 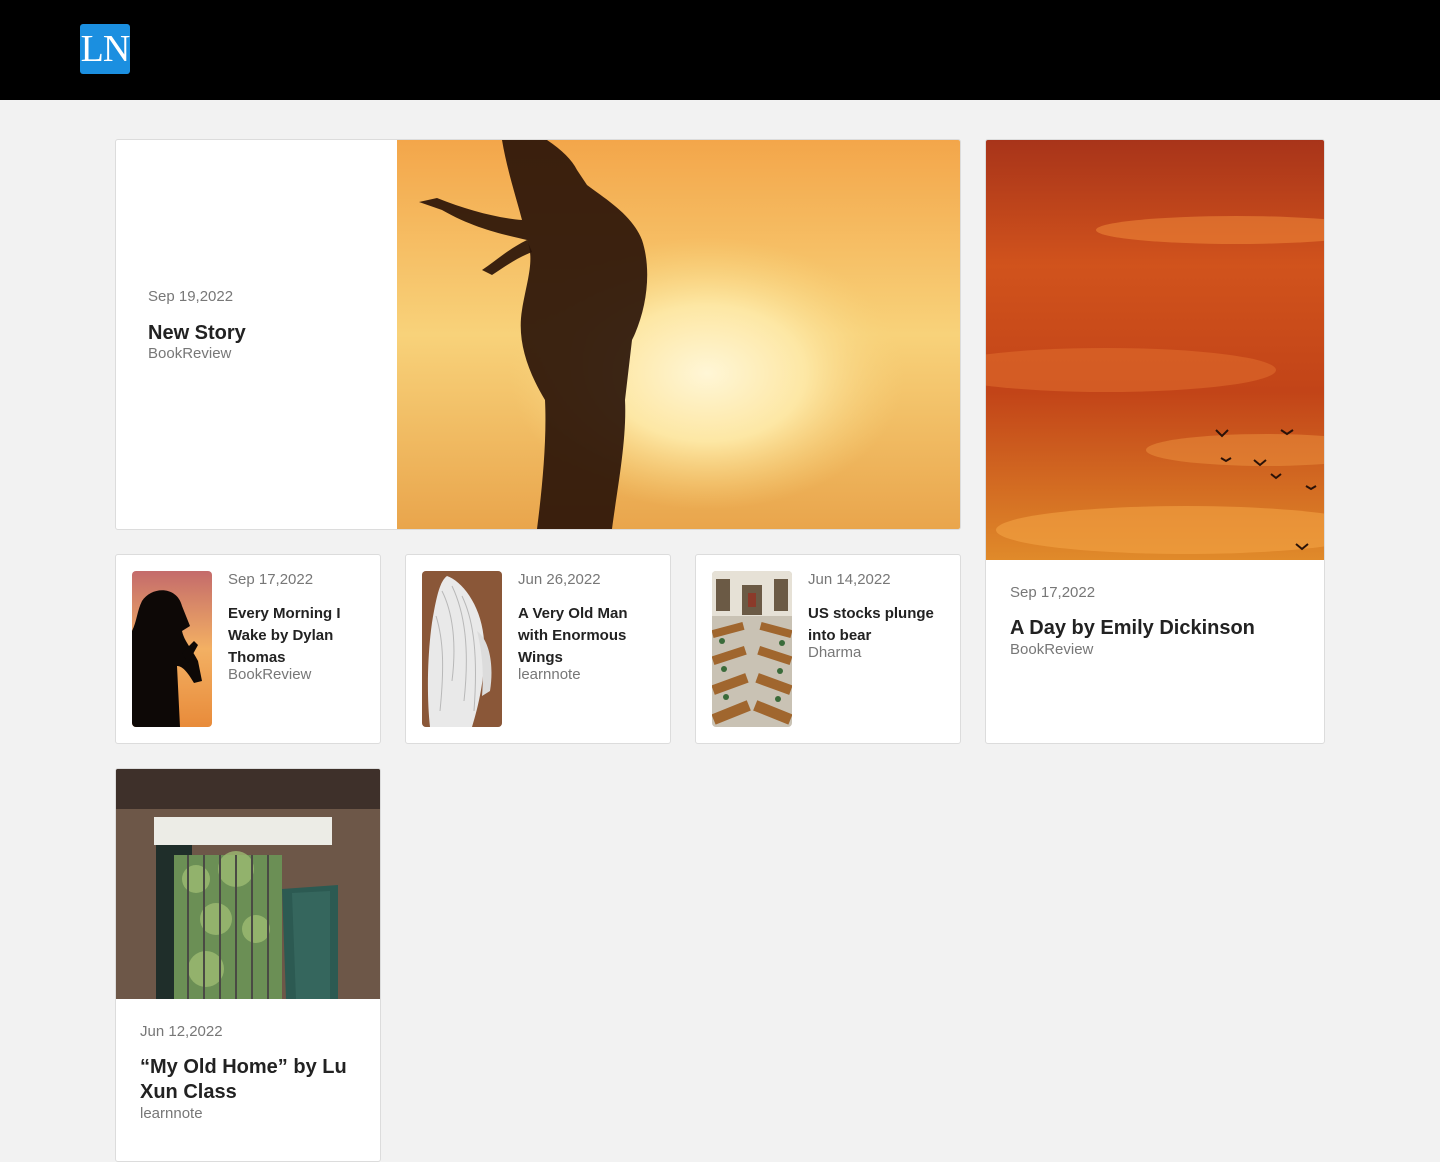 What do you see at coordinates (248, 884) in the screenshot?
I see `old-window-image` at bounding box center [248, 884].